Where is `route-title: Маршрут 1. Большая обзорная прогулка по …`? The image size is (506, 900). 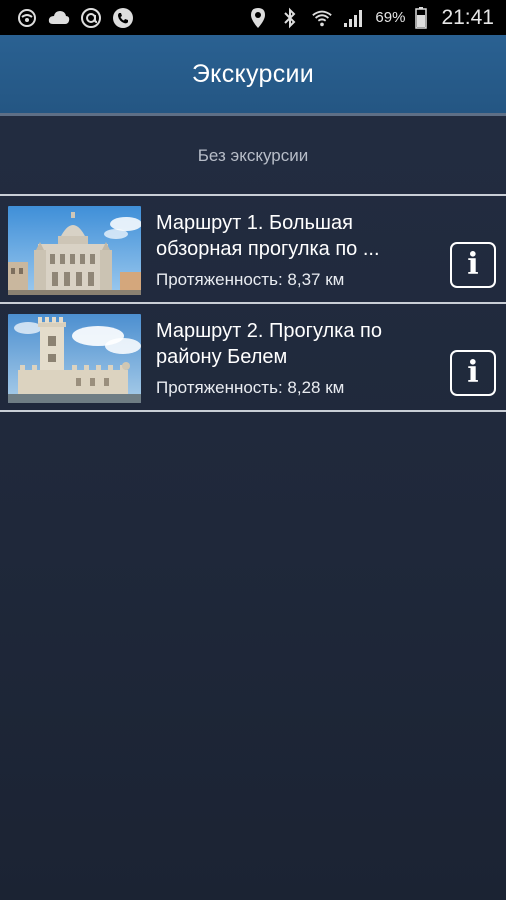
route-title: Маршрут 1. Большая обзорная прогулка по … is located at coordinates (268, 236).